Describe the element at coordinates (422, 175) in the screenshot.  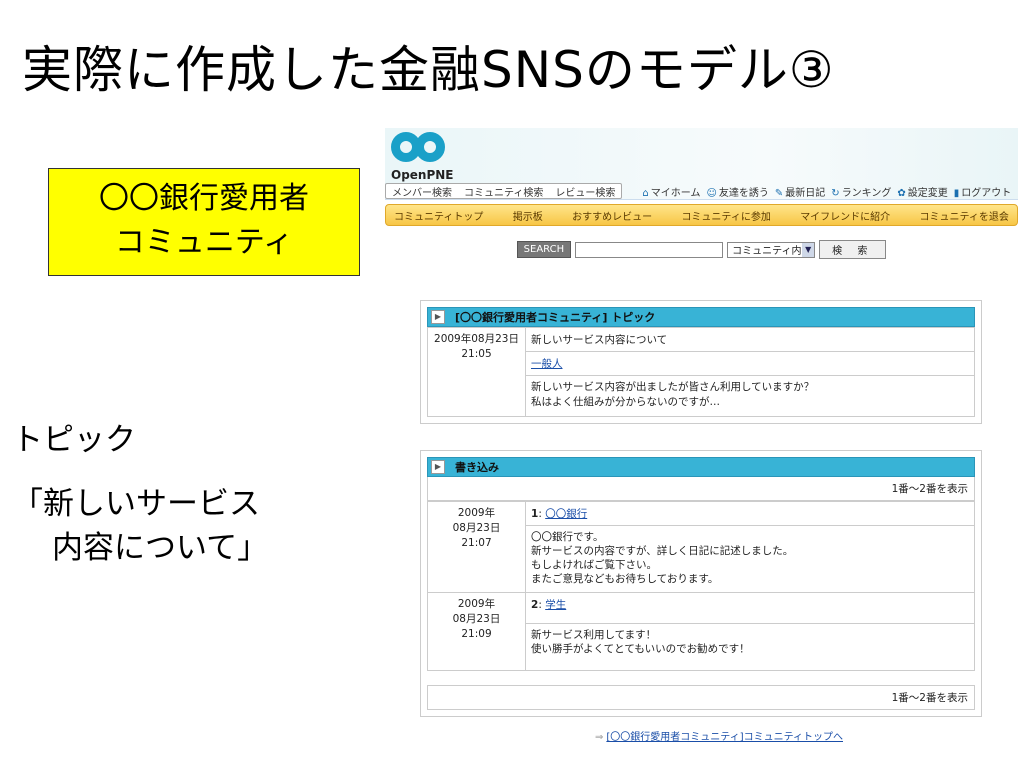
I see `logo-text: OpenPNE` at that location.